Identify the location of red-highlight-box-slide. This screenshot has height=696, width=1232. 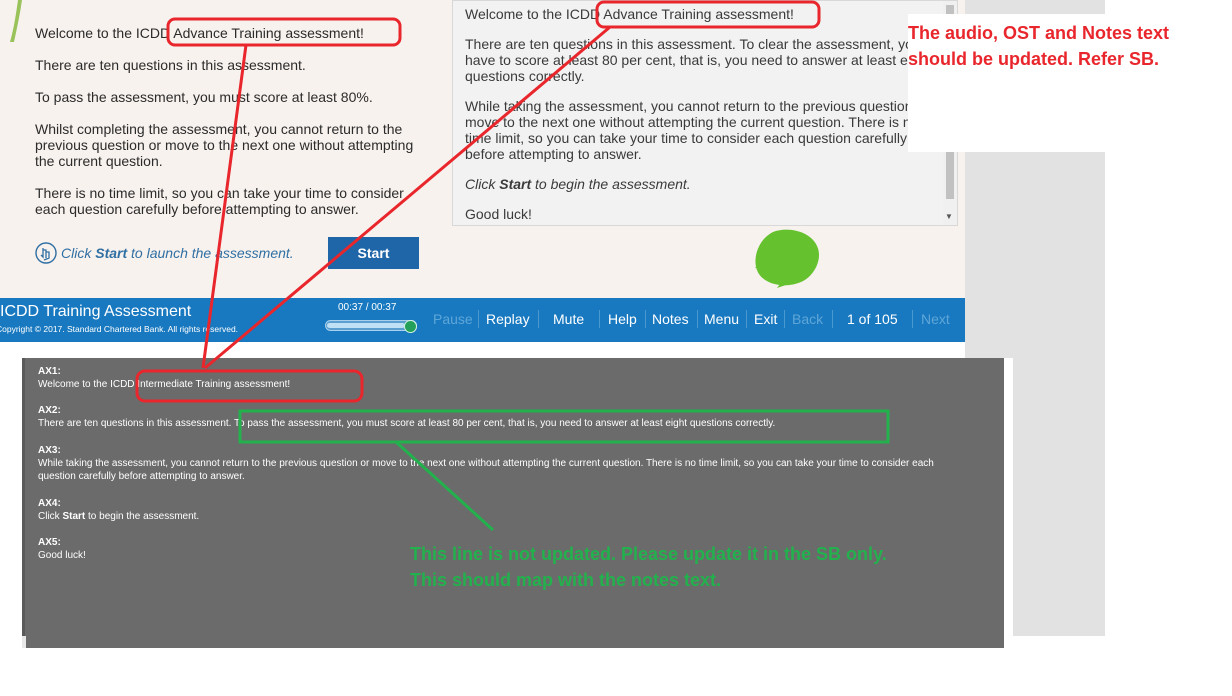
(284, 32).